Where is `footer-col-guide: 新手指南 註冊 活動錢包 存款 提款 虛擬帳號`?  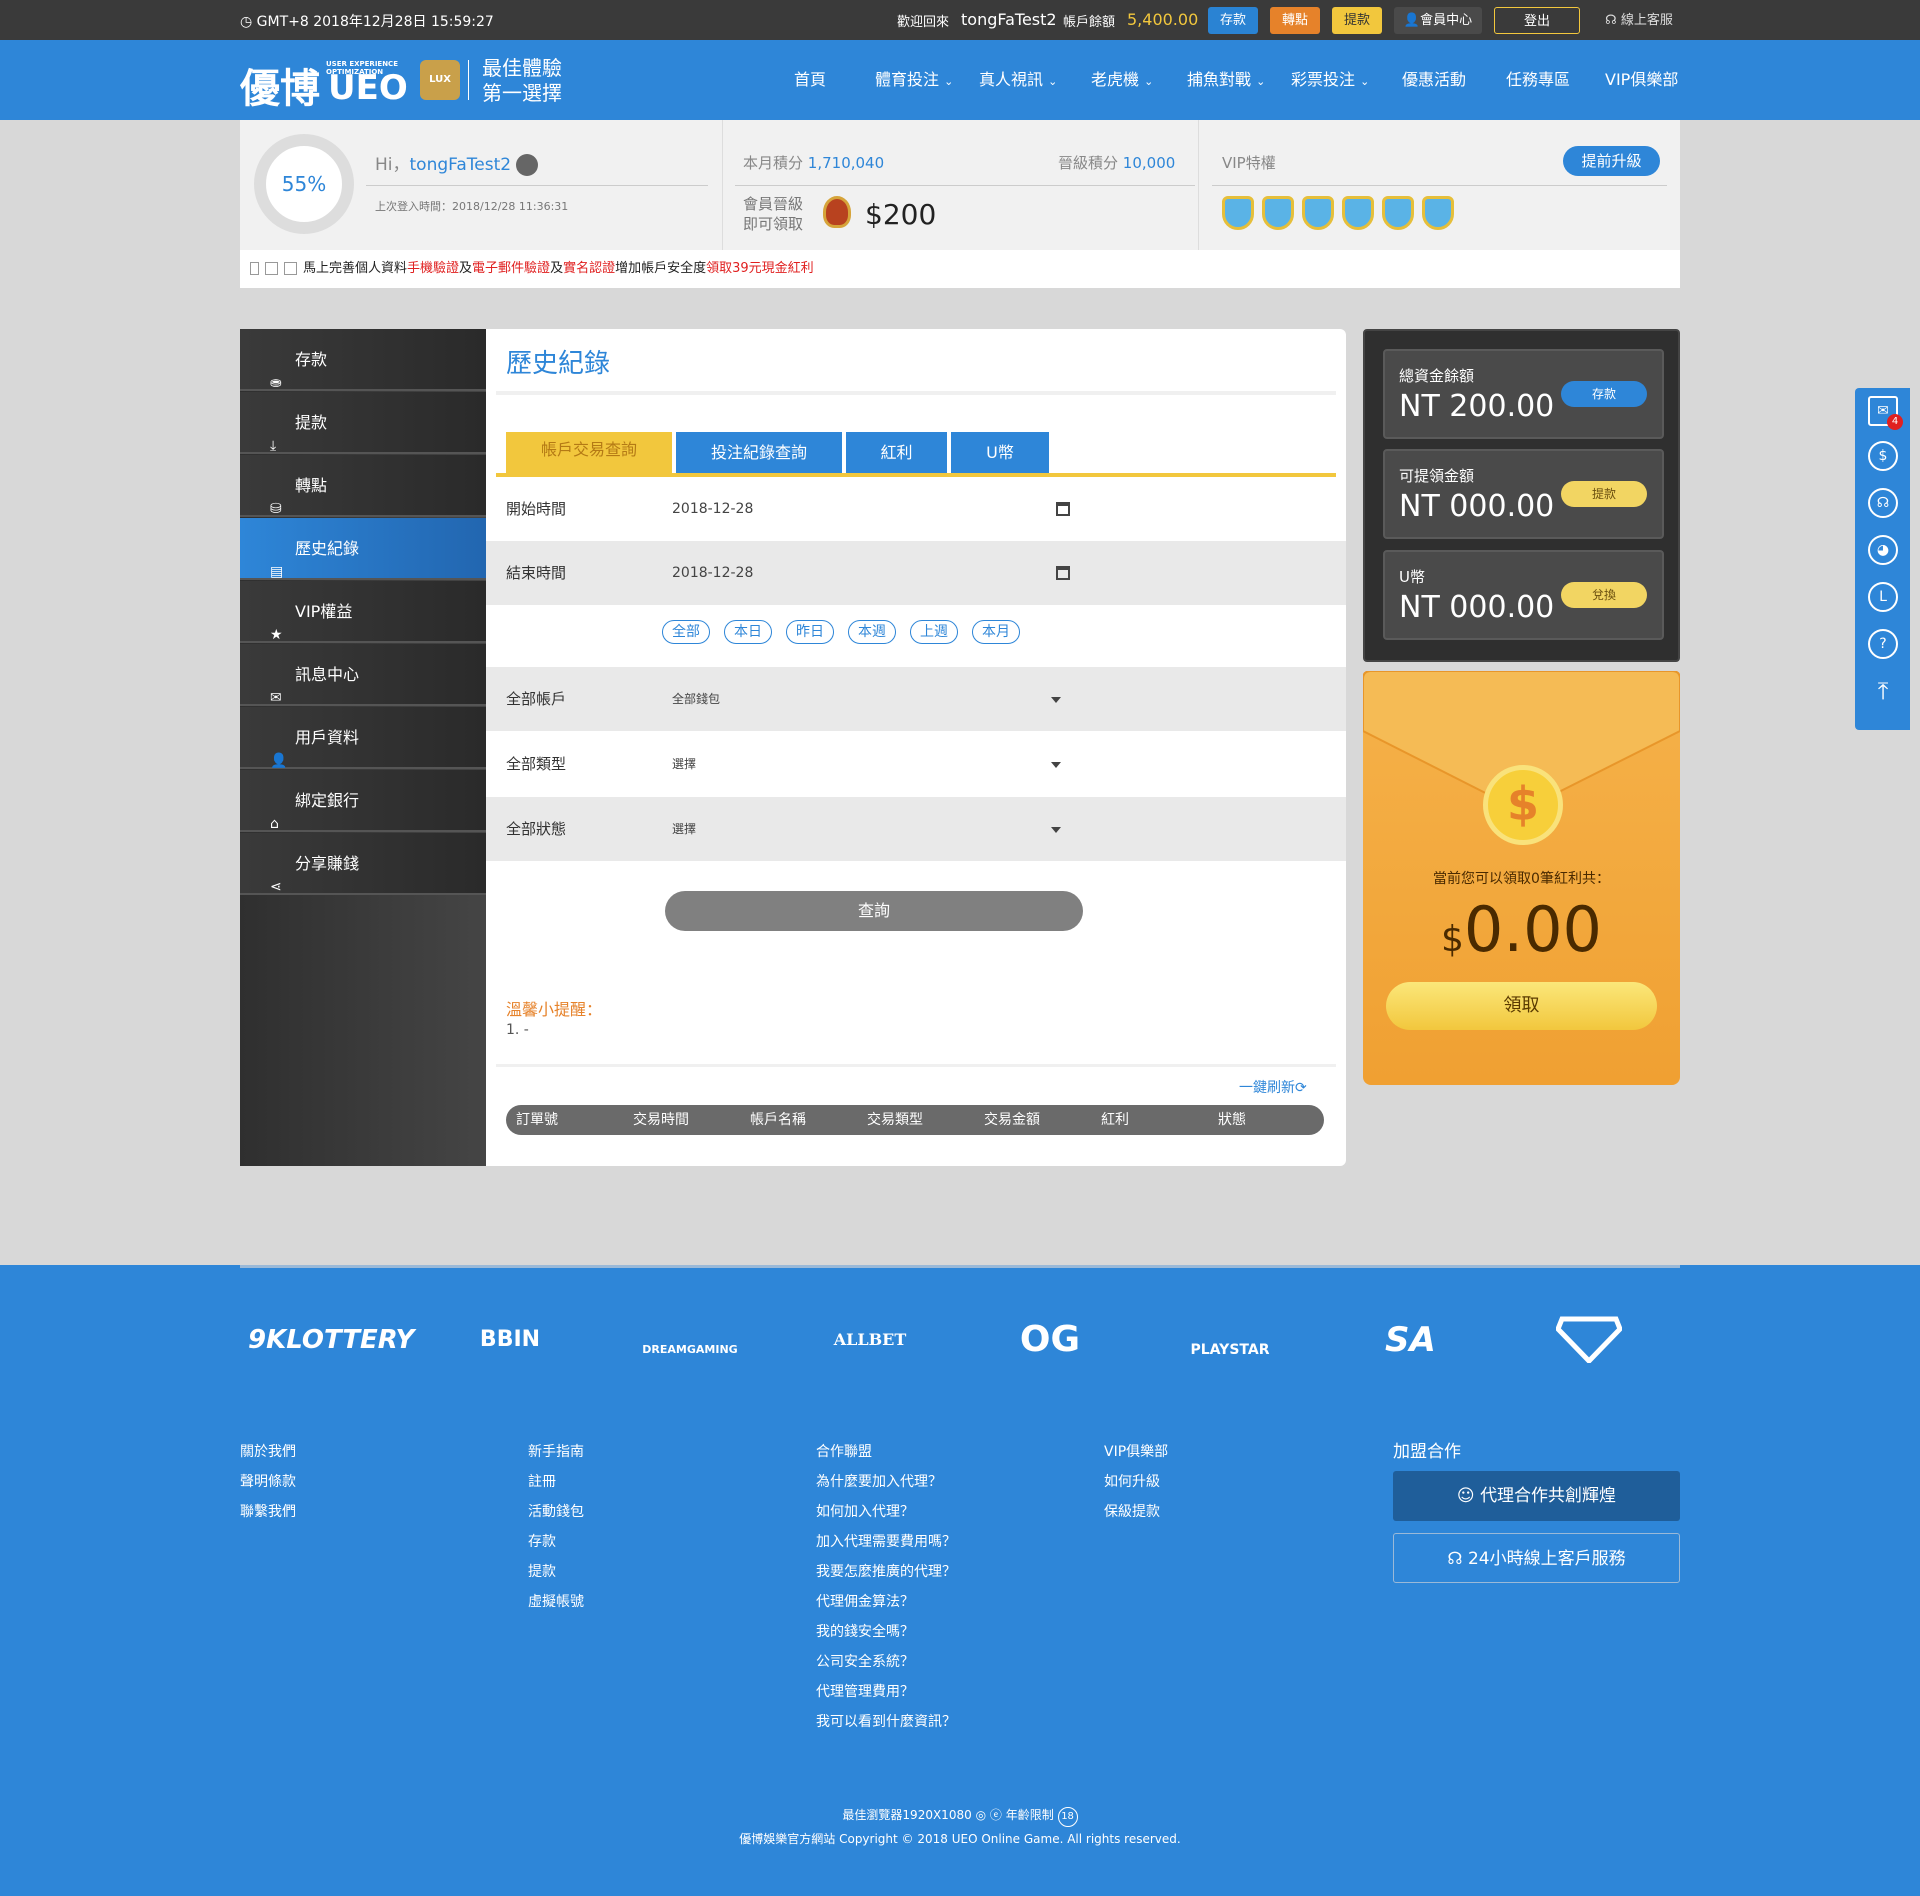
footer-col-guide: 新手指南 註冊 活動錢包 存款 提款 虛擬帳號 is located at coordinates (556, 1527).